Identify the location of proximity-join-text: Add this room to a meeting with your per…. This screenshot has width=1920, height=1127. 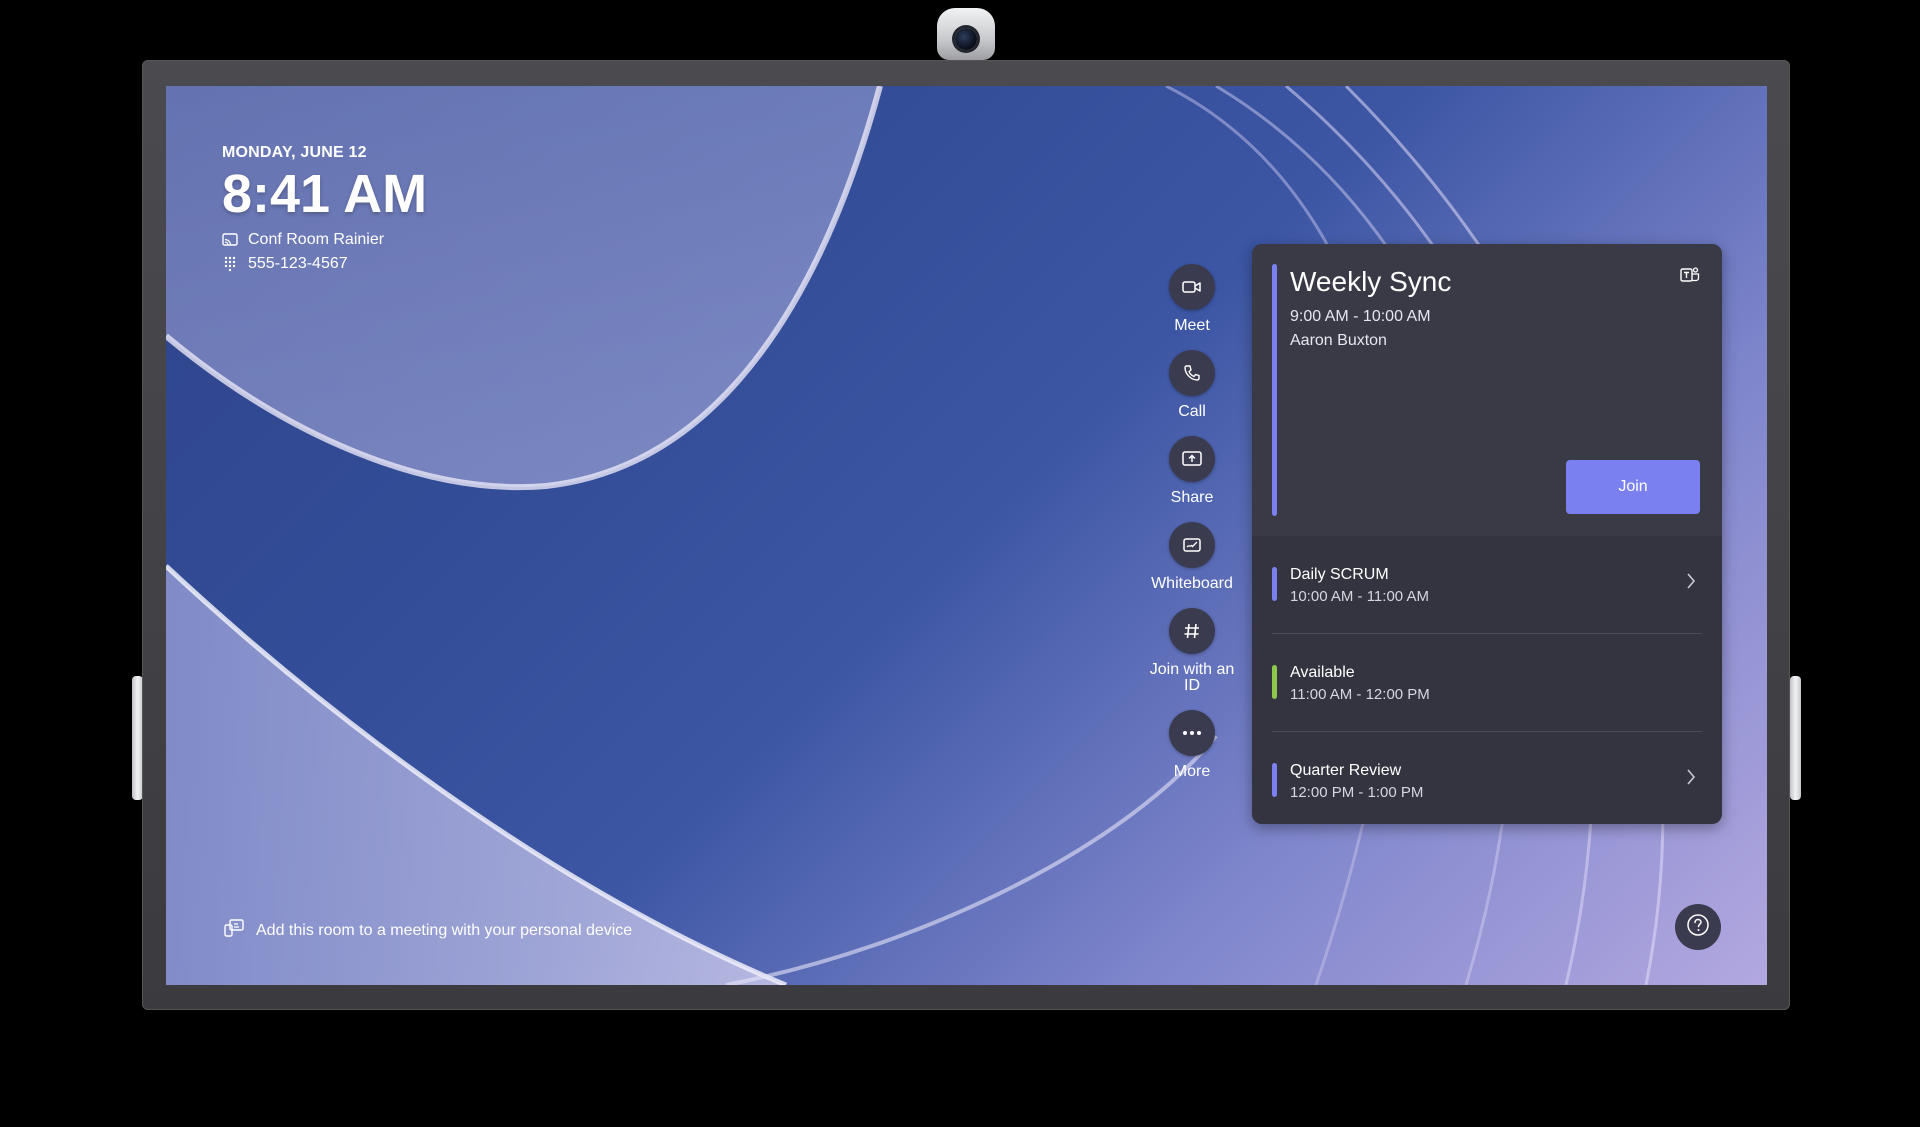
(444, 930).